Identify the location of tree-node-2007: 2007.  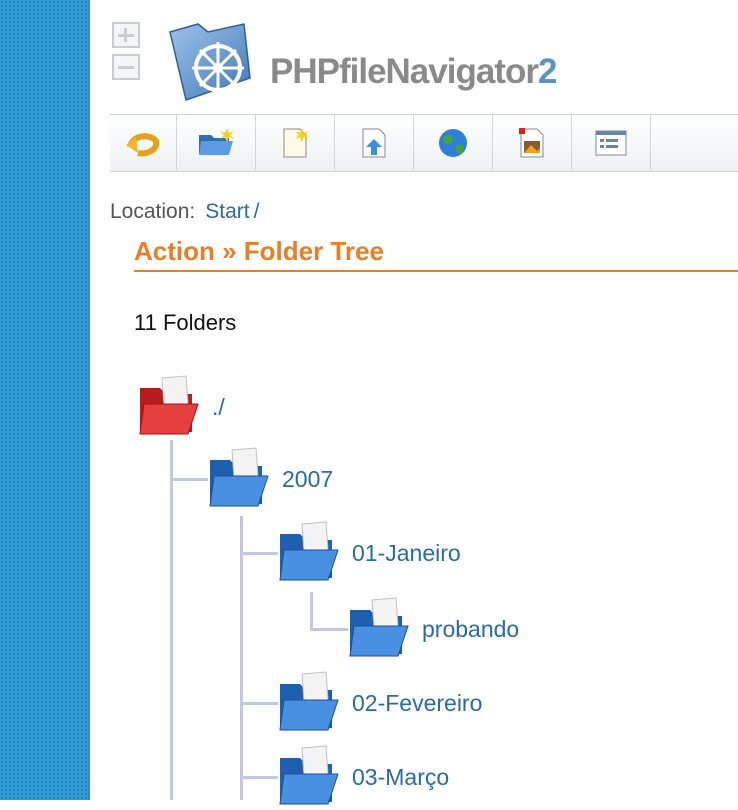
(269, 479).